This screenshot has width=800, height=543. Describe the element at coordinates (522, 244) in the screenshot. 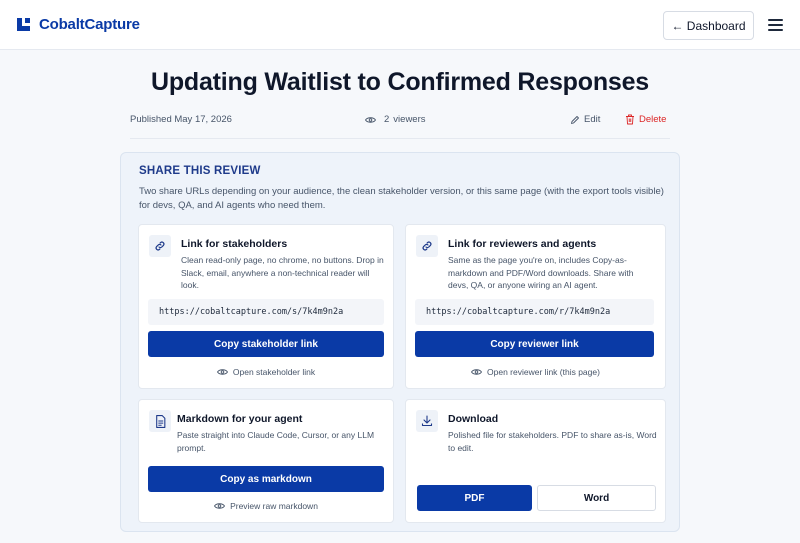

I see `reviewer-card-title: Link for reviewers and agents` at that location.